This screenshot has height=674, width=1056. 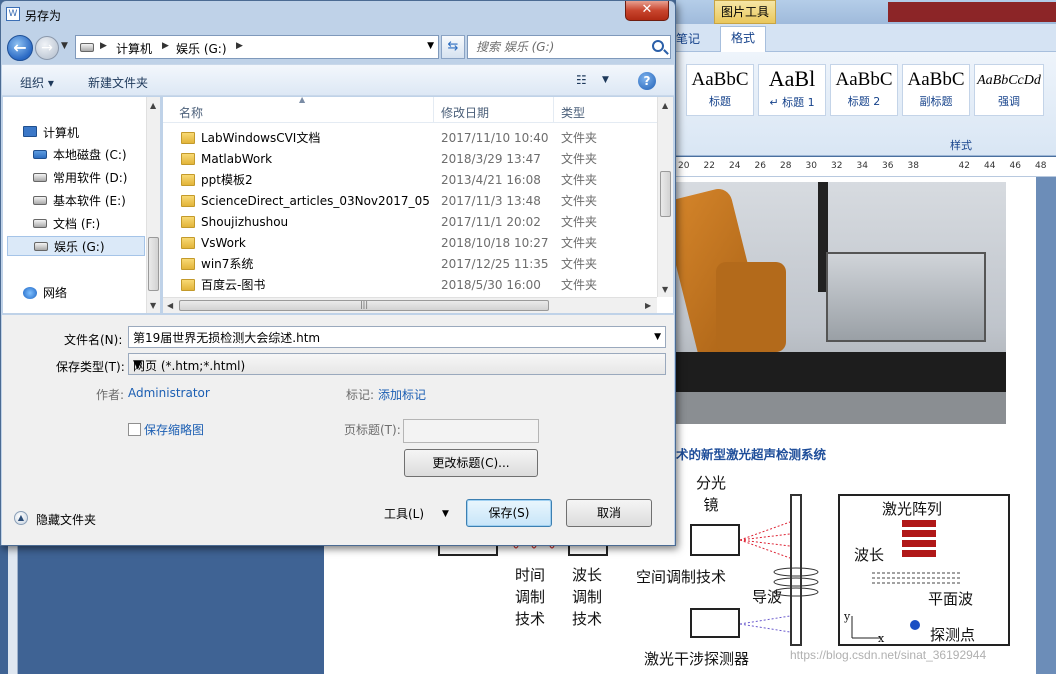 I want to click on tab-format: 格式, so click(x=743, y=39).